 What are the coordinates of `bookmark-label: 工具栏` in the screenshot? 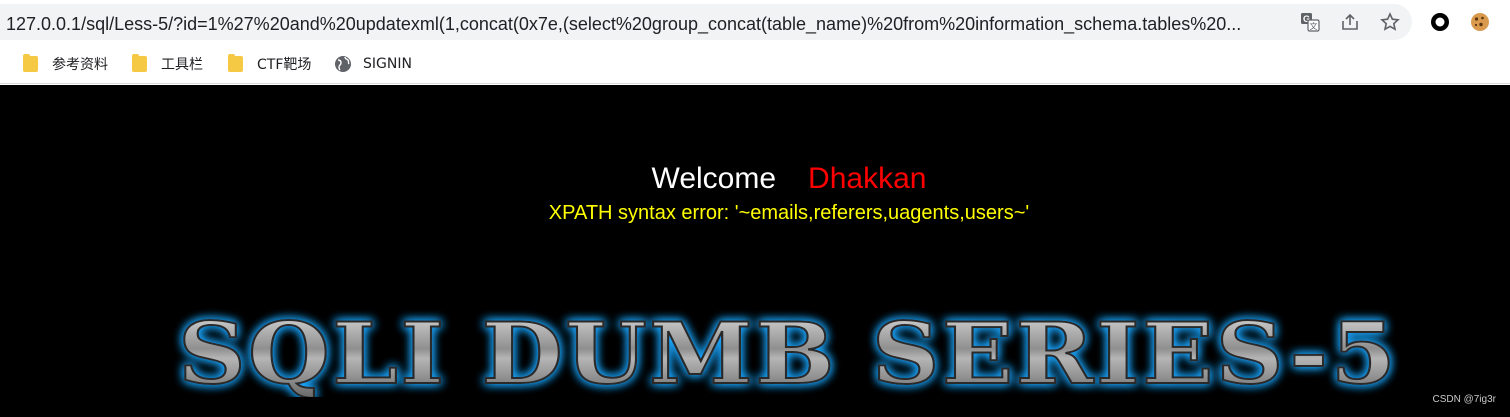 It's located at (182, 65).